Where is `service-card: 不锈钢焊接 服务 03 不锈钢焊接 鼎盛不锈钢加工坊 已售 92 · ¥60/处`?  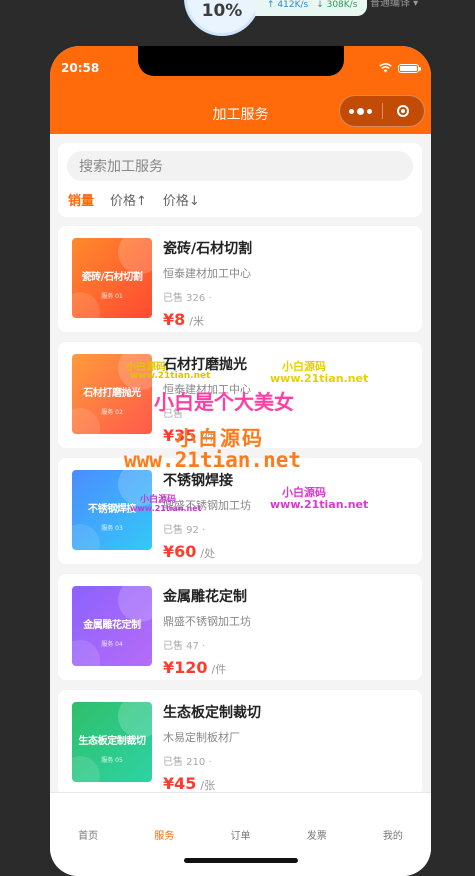 service-card: 不锈钢焊接 服务 03 不锈钢焊接 鼎盛不锈钢加工坊 已售 92 · ¥60/处 is located at coordinates (240, 511).